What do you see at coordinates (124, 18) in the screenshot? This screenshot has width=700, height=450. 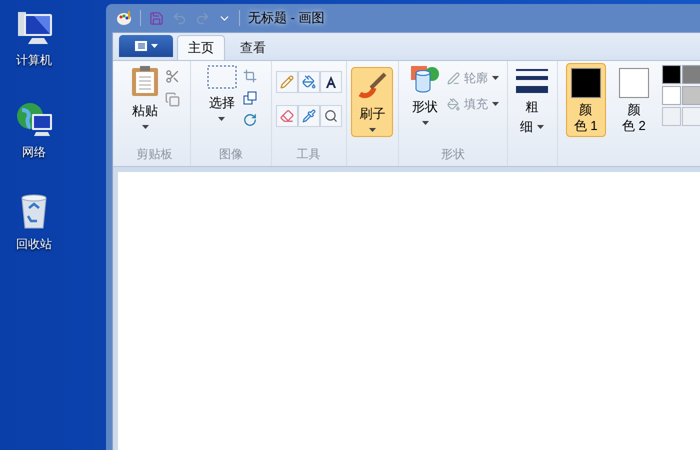 I see `palette-icon` at bounding box center [124, 18].